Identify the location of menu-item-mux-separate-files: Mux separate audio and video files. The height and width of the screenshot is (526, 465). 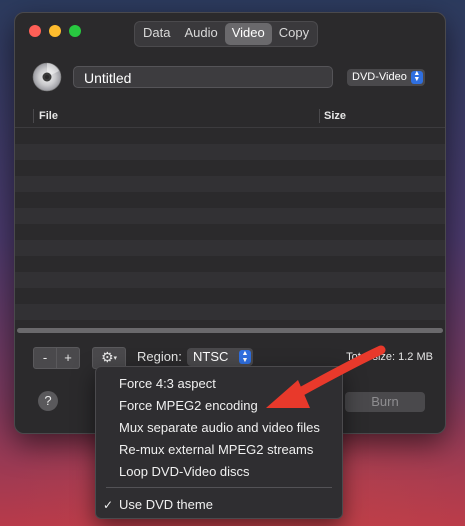
(219, 428).